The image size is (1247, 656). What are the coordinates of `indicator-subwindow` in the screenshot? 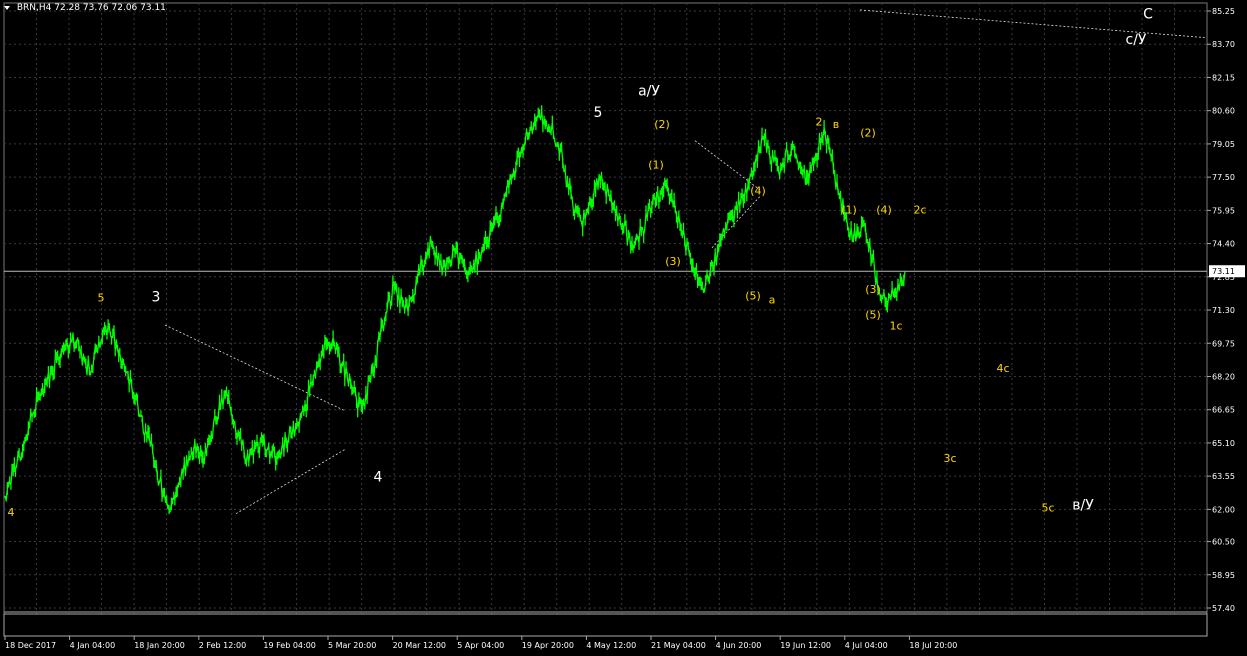 It's located at (605, 625).